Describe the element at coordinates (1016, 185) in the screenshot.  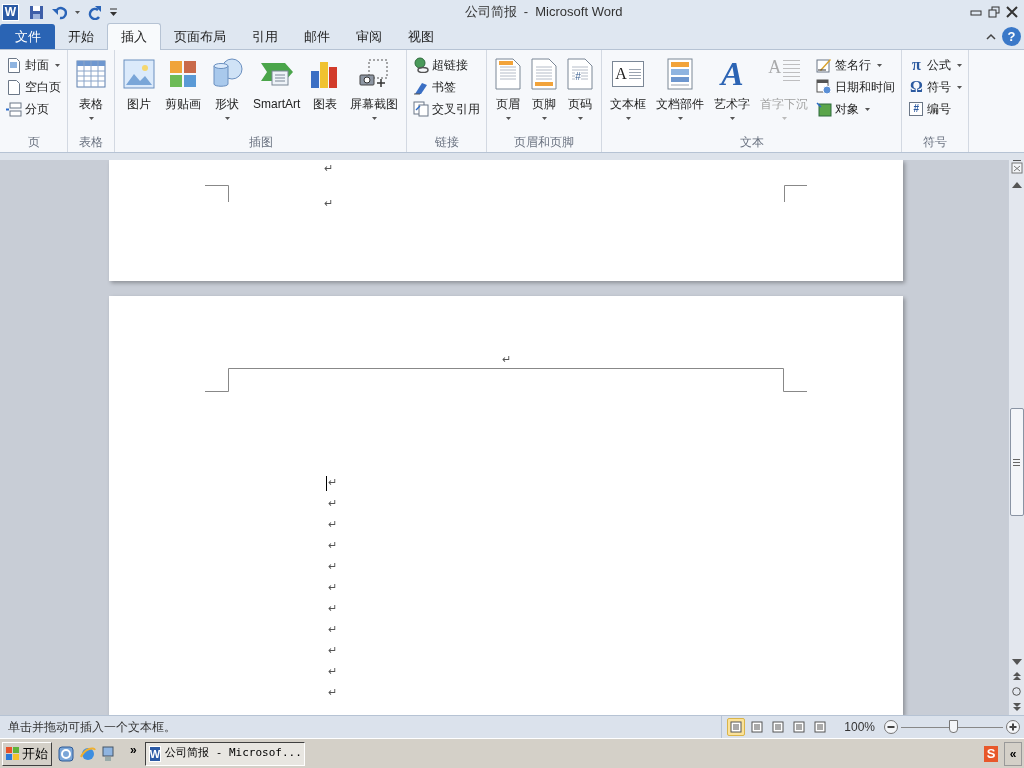
I see `scroll-up-icon` at that location.